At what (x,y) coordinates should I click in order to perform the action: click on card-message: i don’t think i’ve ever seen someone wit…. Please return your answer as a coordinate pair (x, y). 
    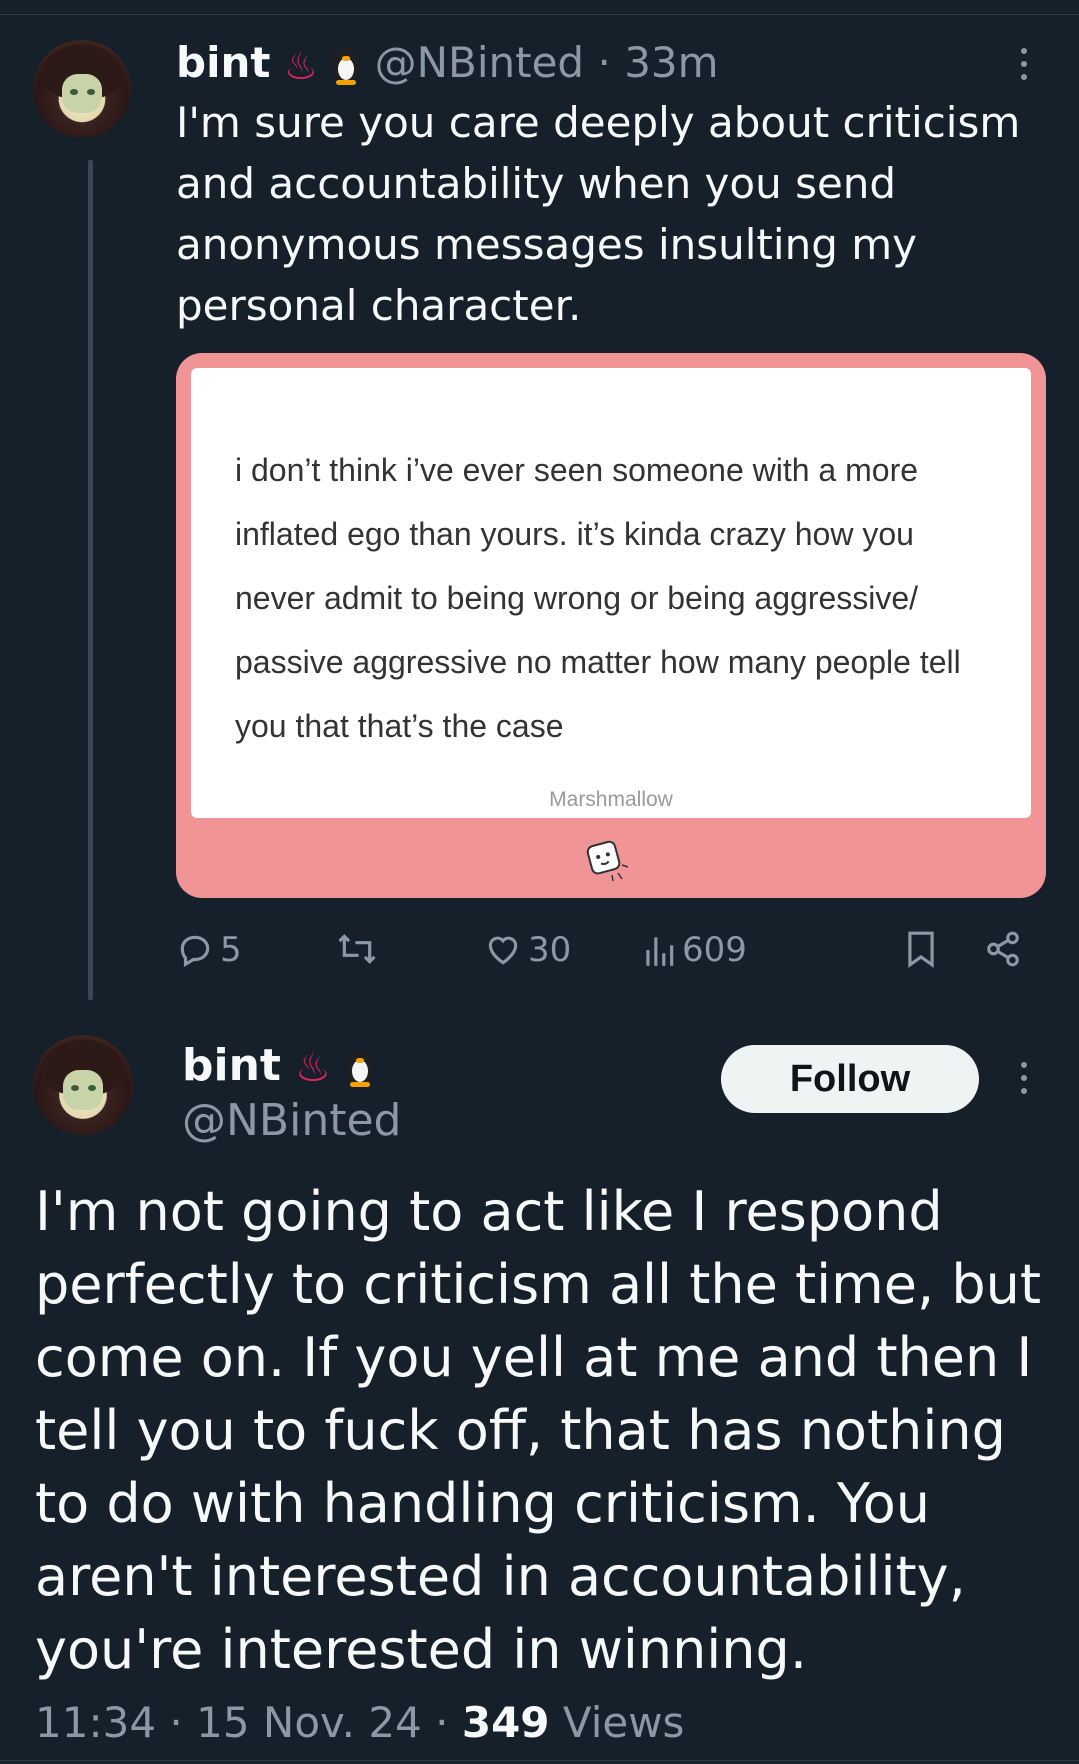
    Looking at the image, I should click on (598, 598).